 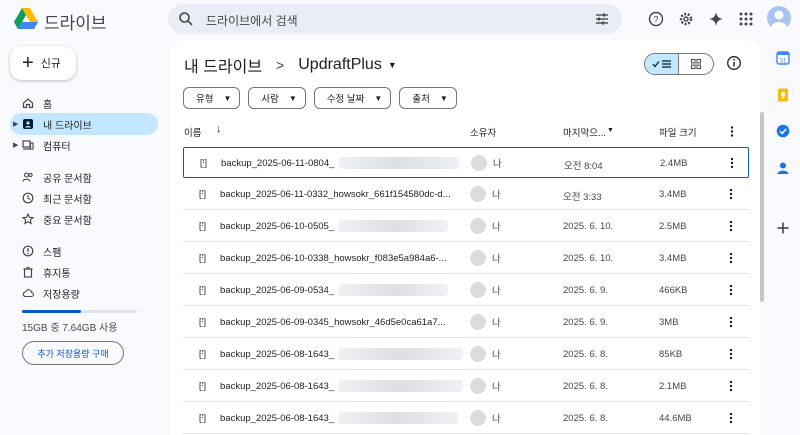 What do you see at coordinates (352, 98) in the screenshot?
I see `filter-modified-chip: 수정 날짜 ▼` at bounding box center [352, 98].